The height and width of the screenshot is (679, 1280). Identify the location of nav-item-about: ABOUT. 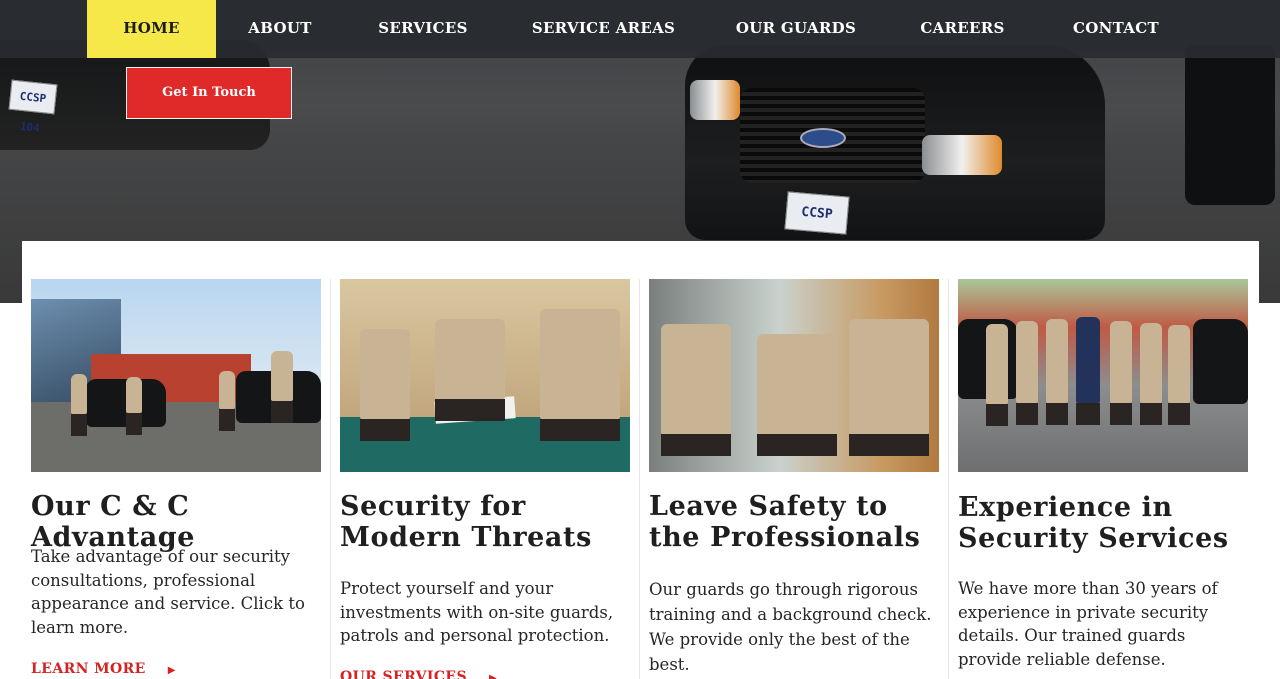
(280, 29).